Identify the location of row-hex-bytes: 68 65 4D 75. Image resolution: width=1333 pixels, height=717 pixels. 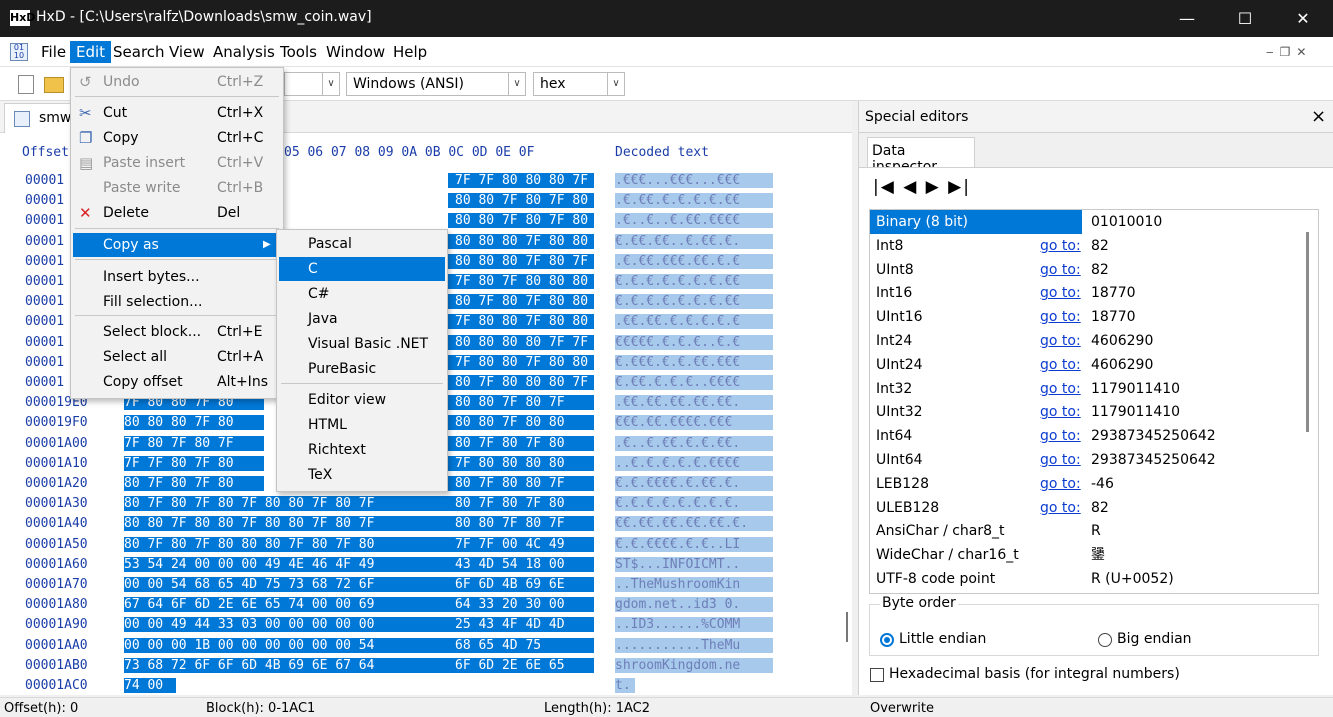
(521, 645).